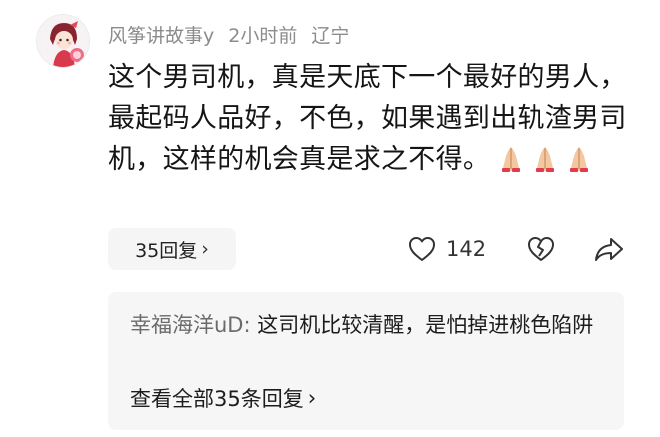 This screenshot has height=437, width=660. What do you see at coordinates (217, 399) in the screenshot?
I see `view-all-label: 查看全部35条回复` at bounding box center [217, 399].